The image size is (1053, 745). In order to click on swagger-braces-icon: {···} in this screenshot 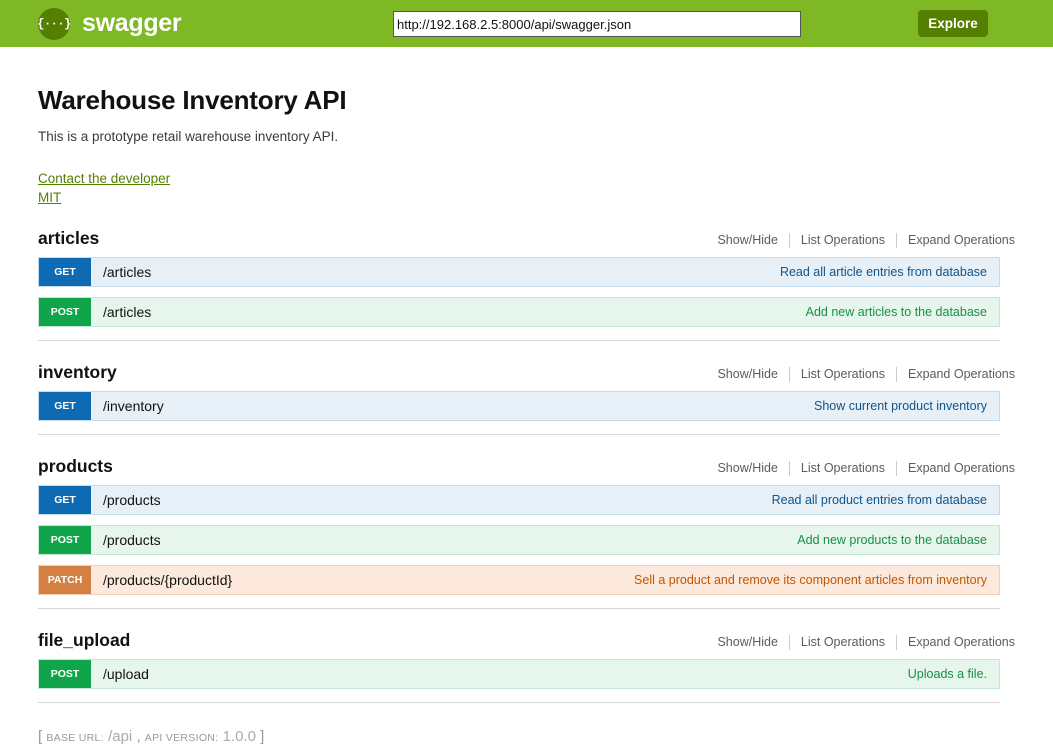, I will do `click(54, 23)`.